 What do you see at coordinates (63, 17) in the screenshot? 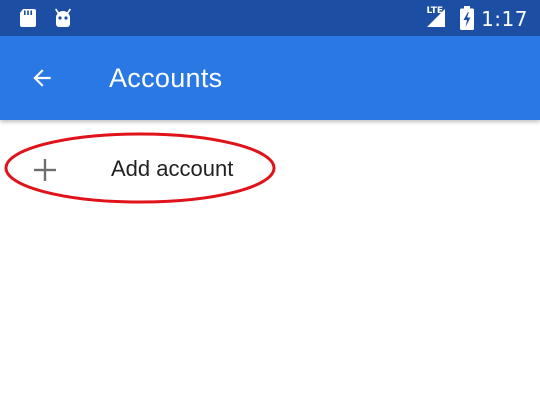
I see `android-debug-icon` at bounding box center [63, 17].